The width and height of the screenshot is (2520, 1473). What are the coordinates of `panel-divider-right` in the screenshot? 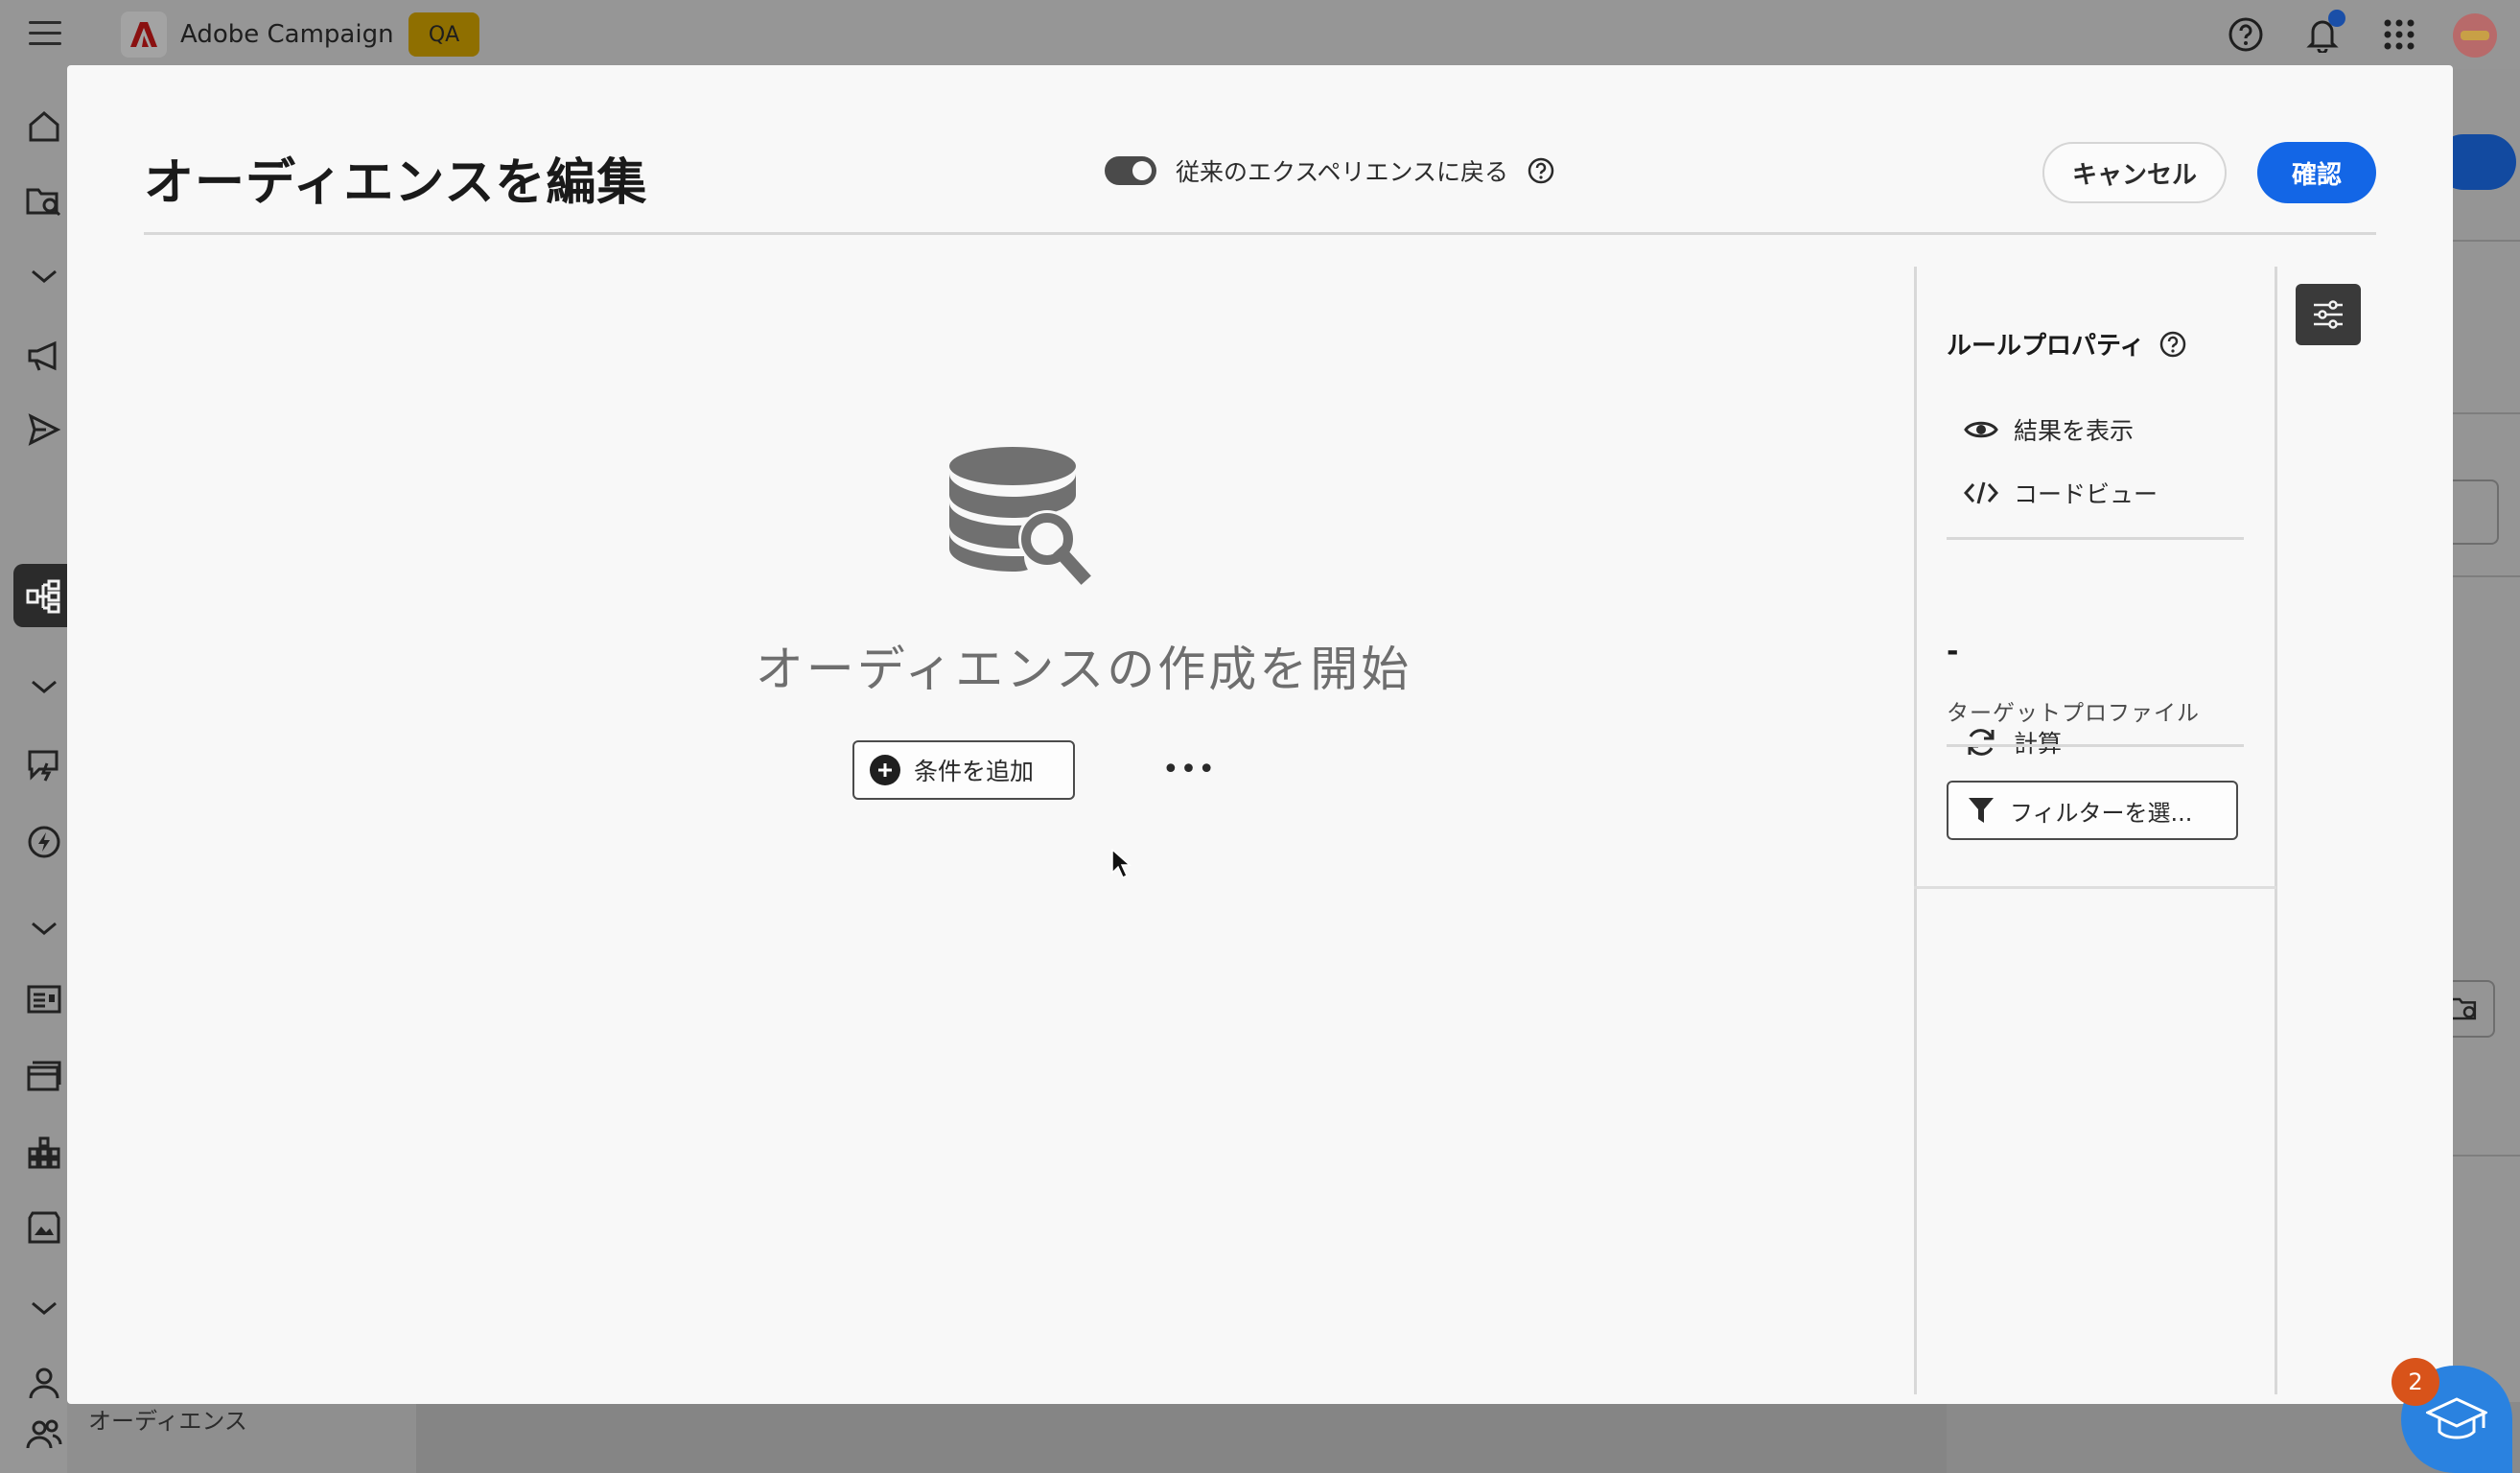 It's located at (2276, 830).